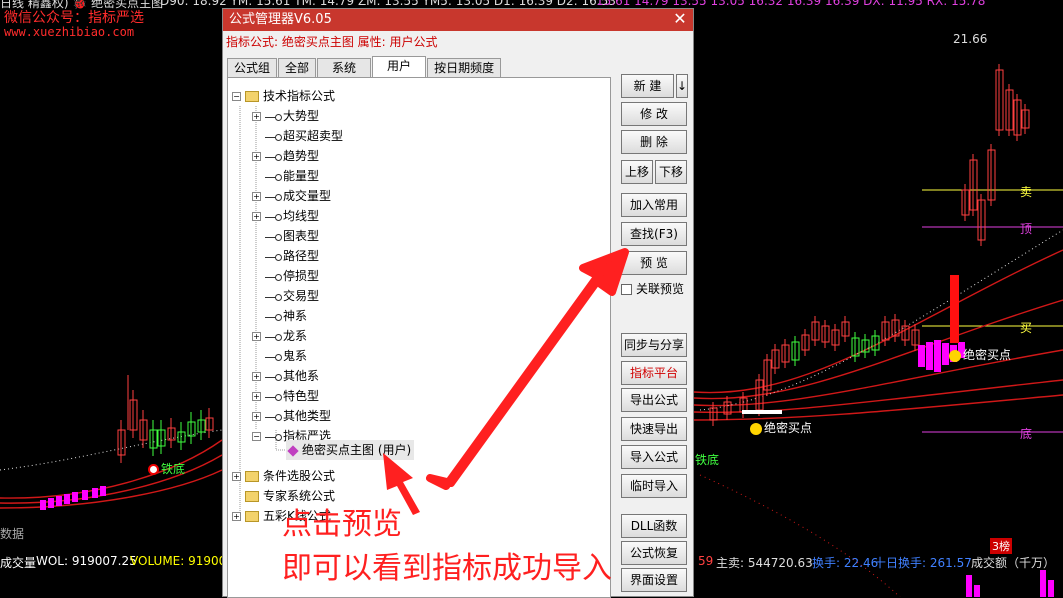  I want to click on tree-node-ma: + 均线型, so click(285, 216).